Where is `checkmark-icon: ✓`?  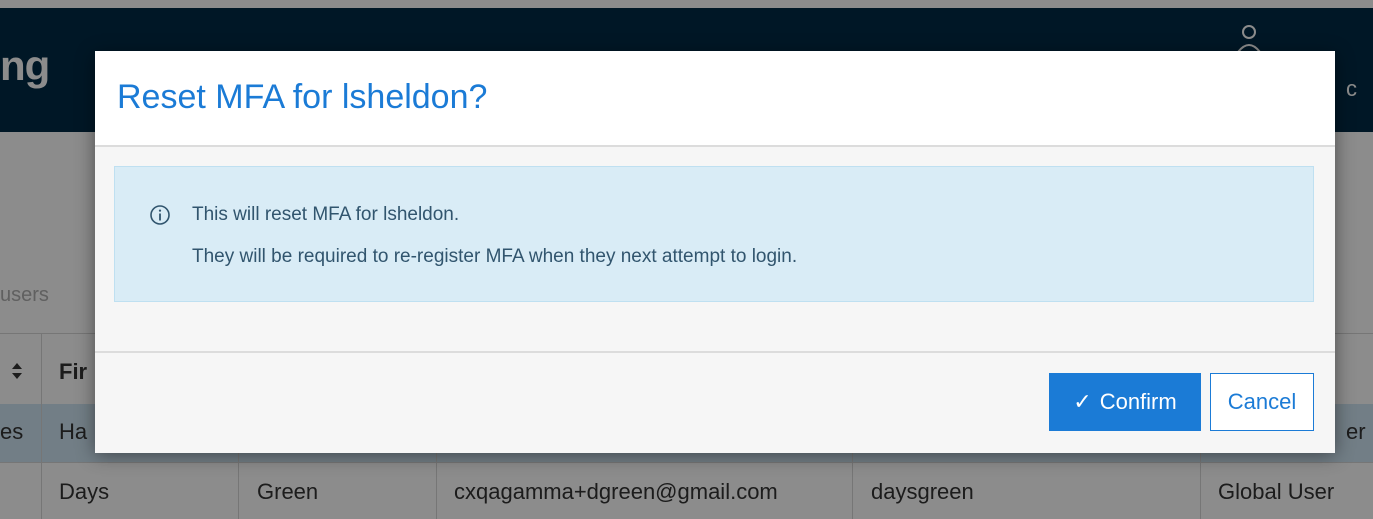 checkmark-icon: ✓ is located at coordinates (1082, 401).